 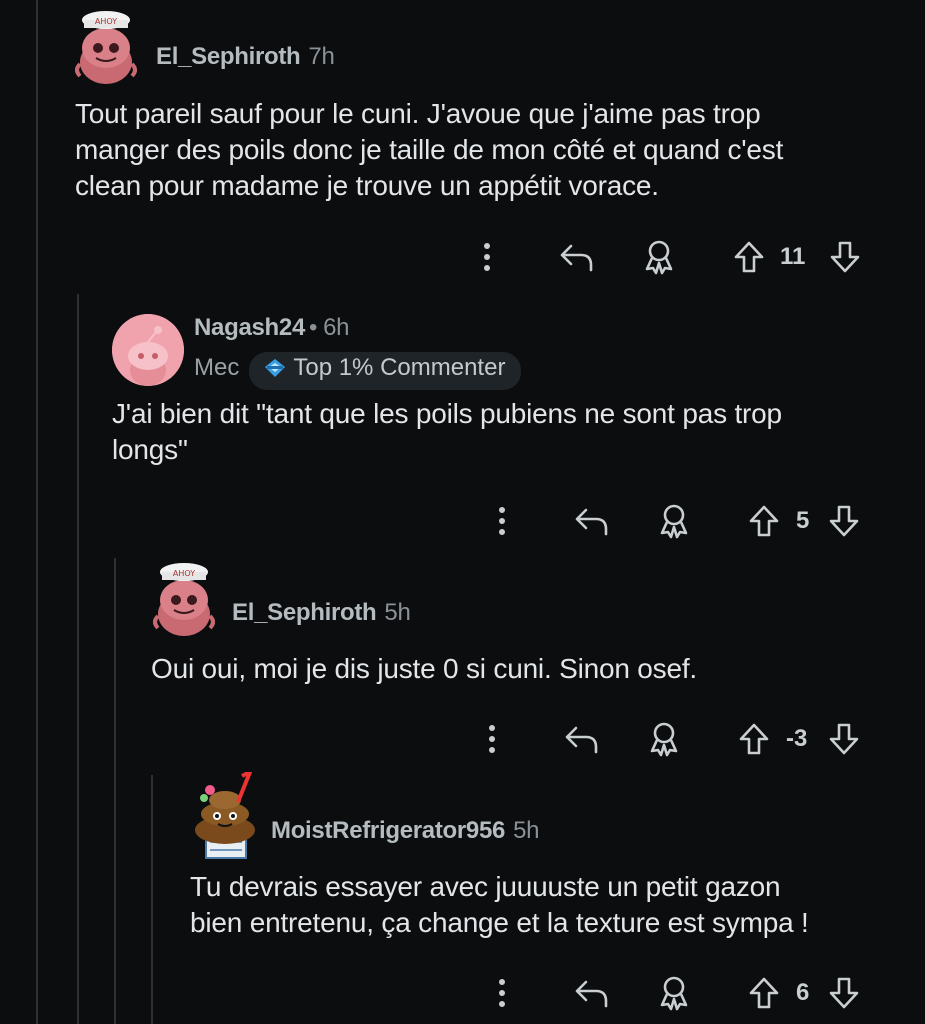 What do you see at coordinates (388, 830) in the screenshot?
I see `author-name: MoistRefrigerator956` at bounding box center [388, 830].